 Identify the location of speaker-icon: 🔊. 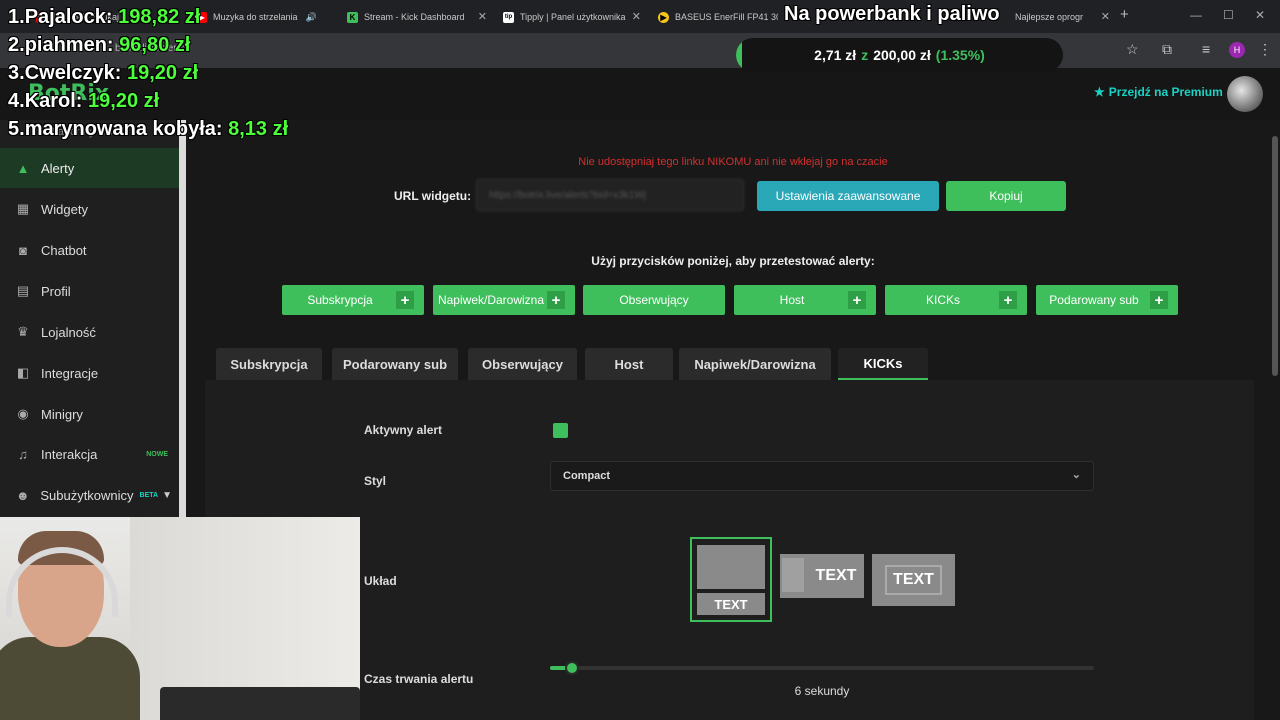
(311, 17).